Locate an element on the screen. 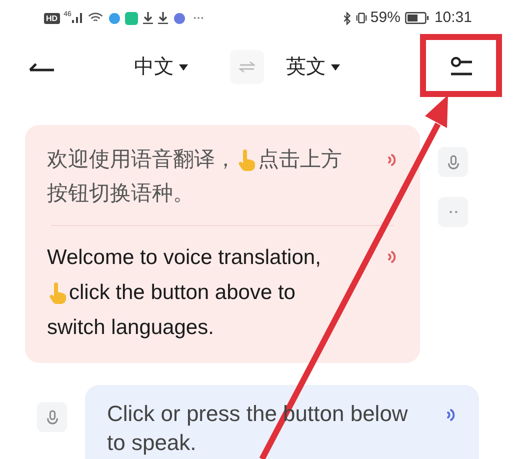  chinese-message-text: 按钮切换语种。 is located at coordinates (120, 194).